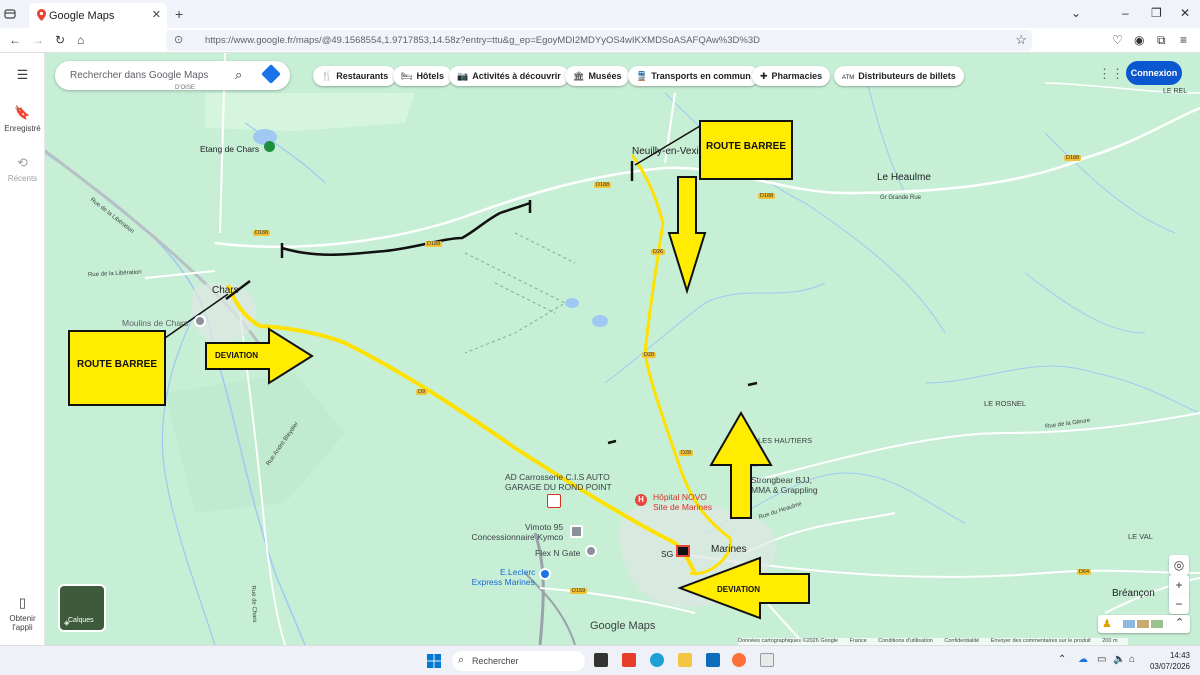  What do you see at coordinates (22, 128) in the screenshot?
I see `saved-label: Enregistré` at bounding box center [22, 128].